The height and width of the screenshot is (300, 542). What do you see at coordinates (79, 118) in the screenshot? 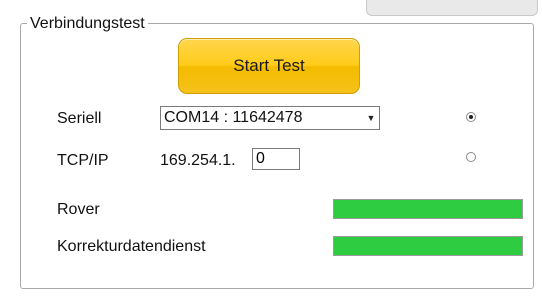
I see `serial-label: Seriell` at bounding box center [79, 118].